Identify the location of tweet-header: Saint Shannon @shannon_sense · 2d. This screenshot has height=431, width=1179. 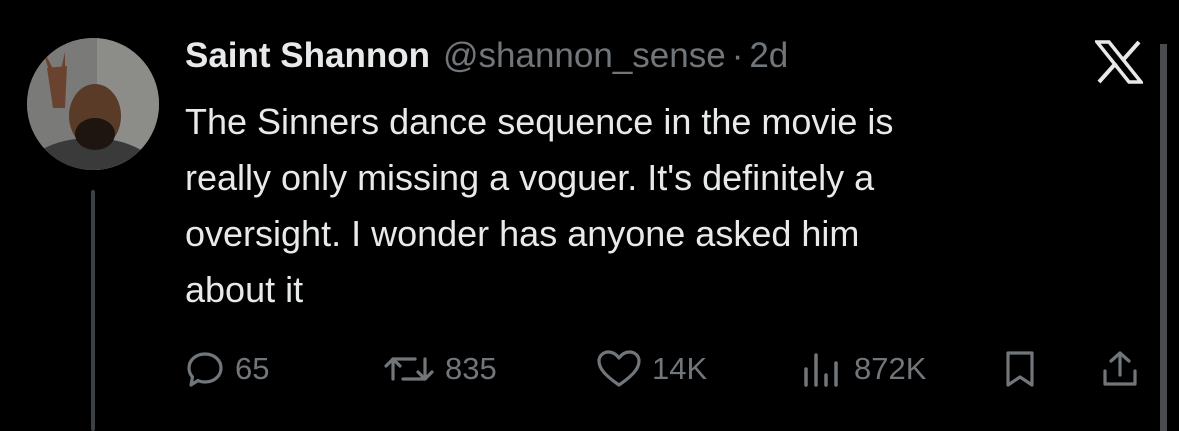
(486, 60).